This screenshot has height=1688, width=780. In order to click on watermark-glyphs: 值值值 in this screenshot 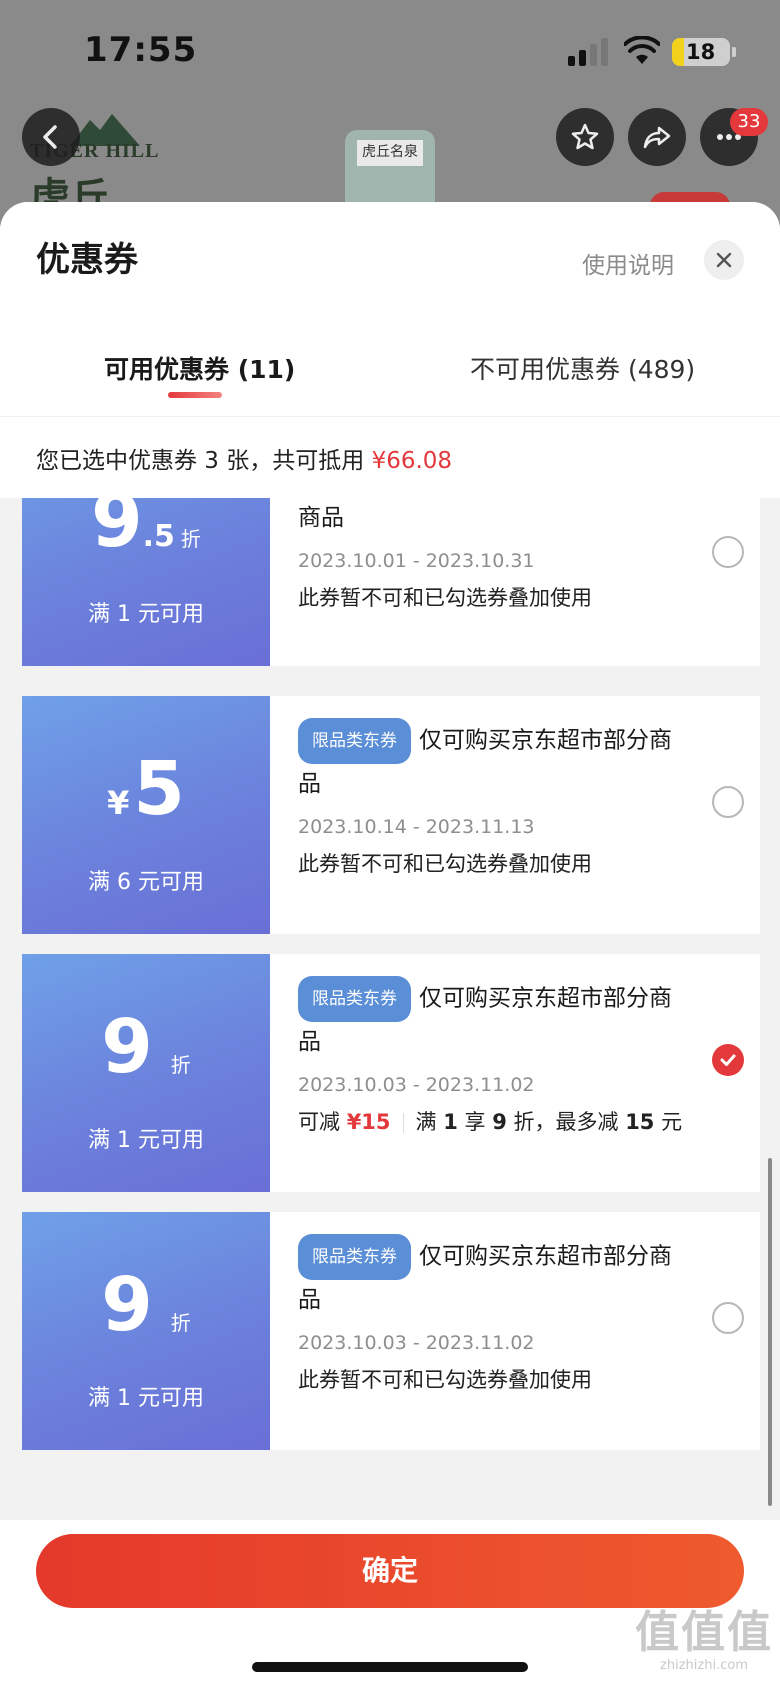, I will do `click(704, 1632)`.